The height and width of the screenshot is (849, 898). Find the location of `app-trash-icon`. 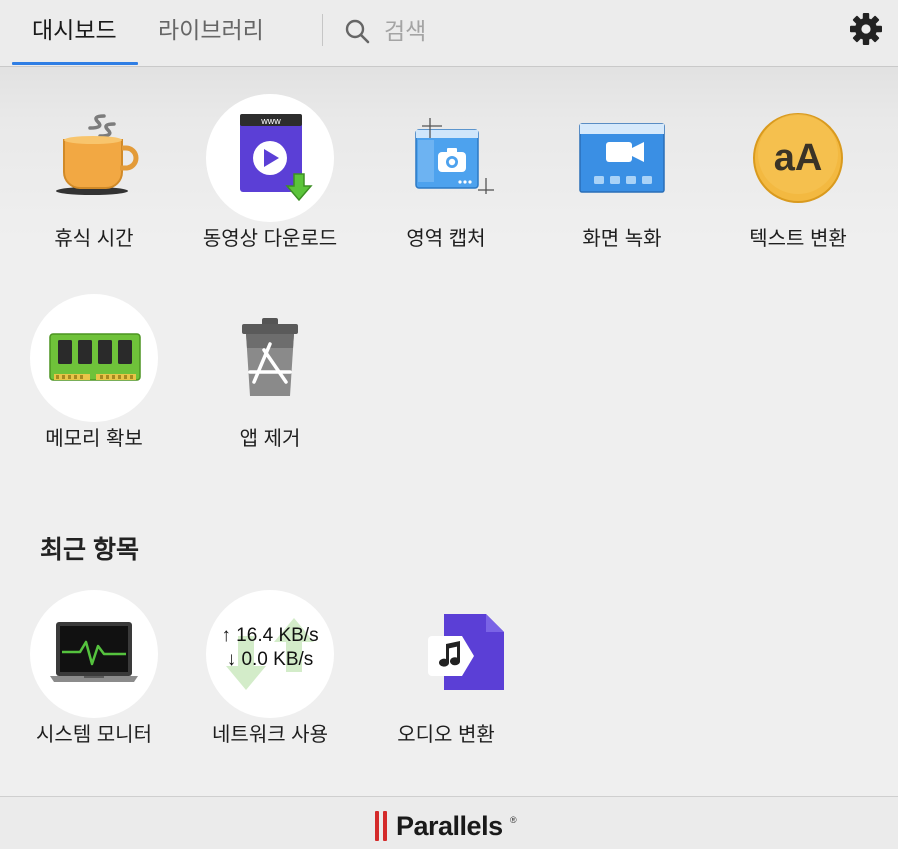

app-trash-icon is located at coordinates (270, 357).